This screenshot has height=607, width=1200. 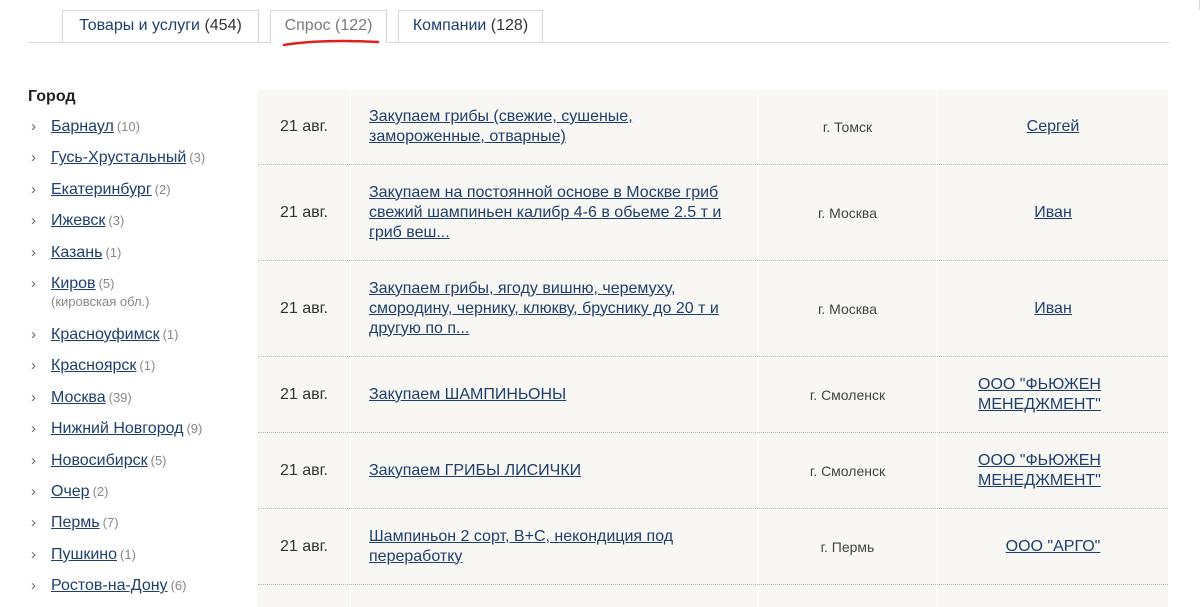 What do you see at coordinates (78, 220) in the screenshot?
I see `city-link: Ижевск` at bounding box center [78, 220].